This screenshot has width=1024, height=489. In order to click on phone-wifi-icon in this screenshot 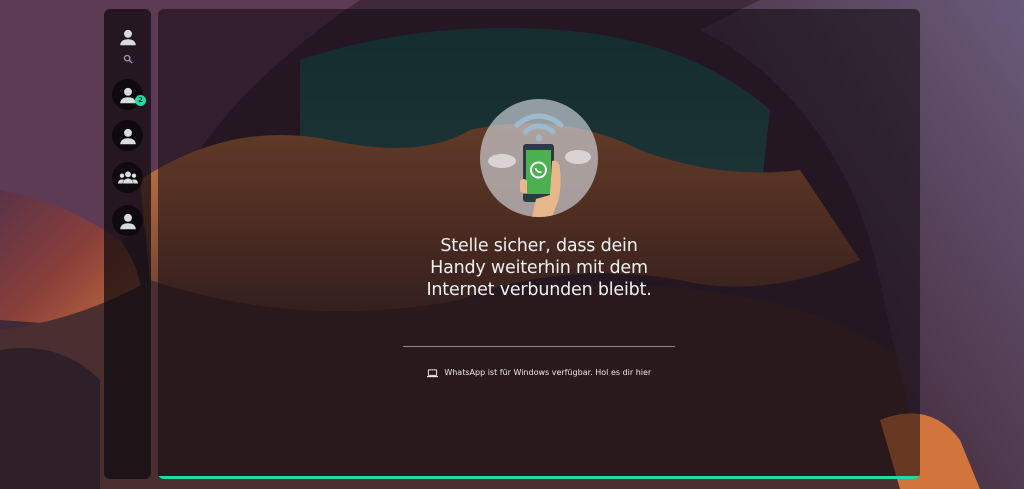, I will do `click(539, 165)`.